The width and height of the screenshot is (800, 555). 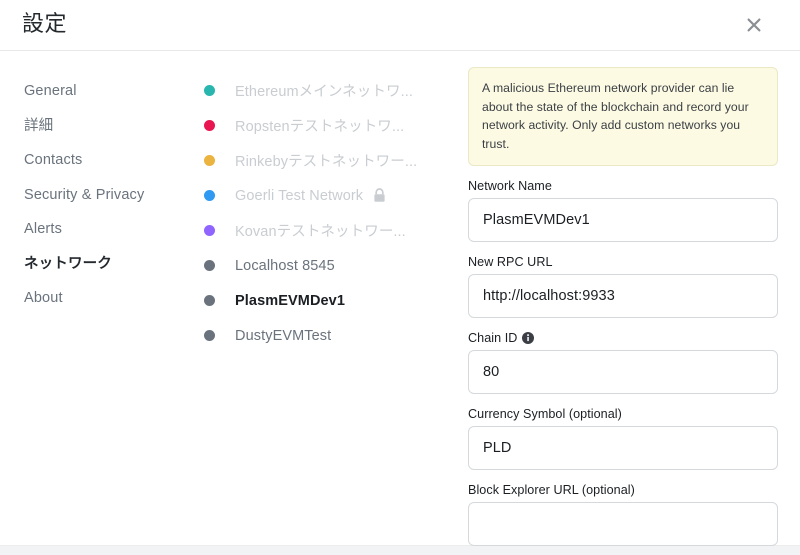 What do you see at coordinates (623, 186) in the screenshot?
I see `network-name-label: Network Name` at bounding box center [623, 186].